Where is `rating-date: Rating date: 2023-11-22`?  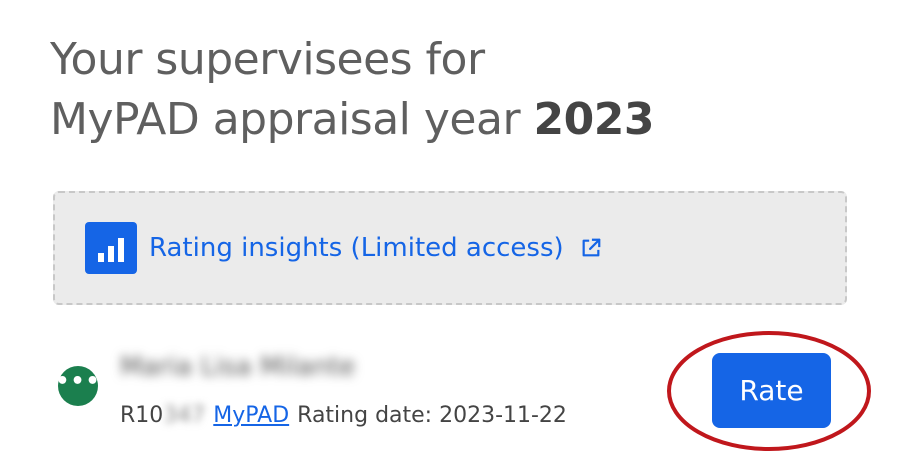 rating-date: Rating date: 2023-11-22 is located at coordinates (432, 415).